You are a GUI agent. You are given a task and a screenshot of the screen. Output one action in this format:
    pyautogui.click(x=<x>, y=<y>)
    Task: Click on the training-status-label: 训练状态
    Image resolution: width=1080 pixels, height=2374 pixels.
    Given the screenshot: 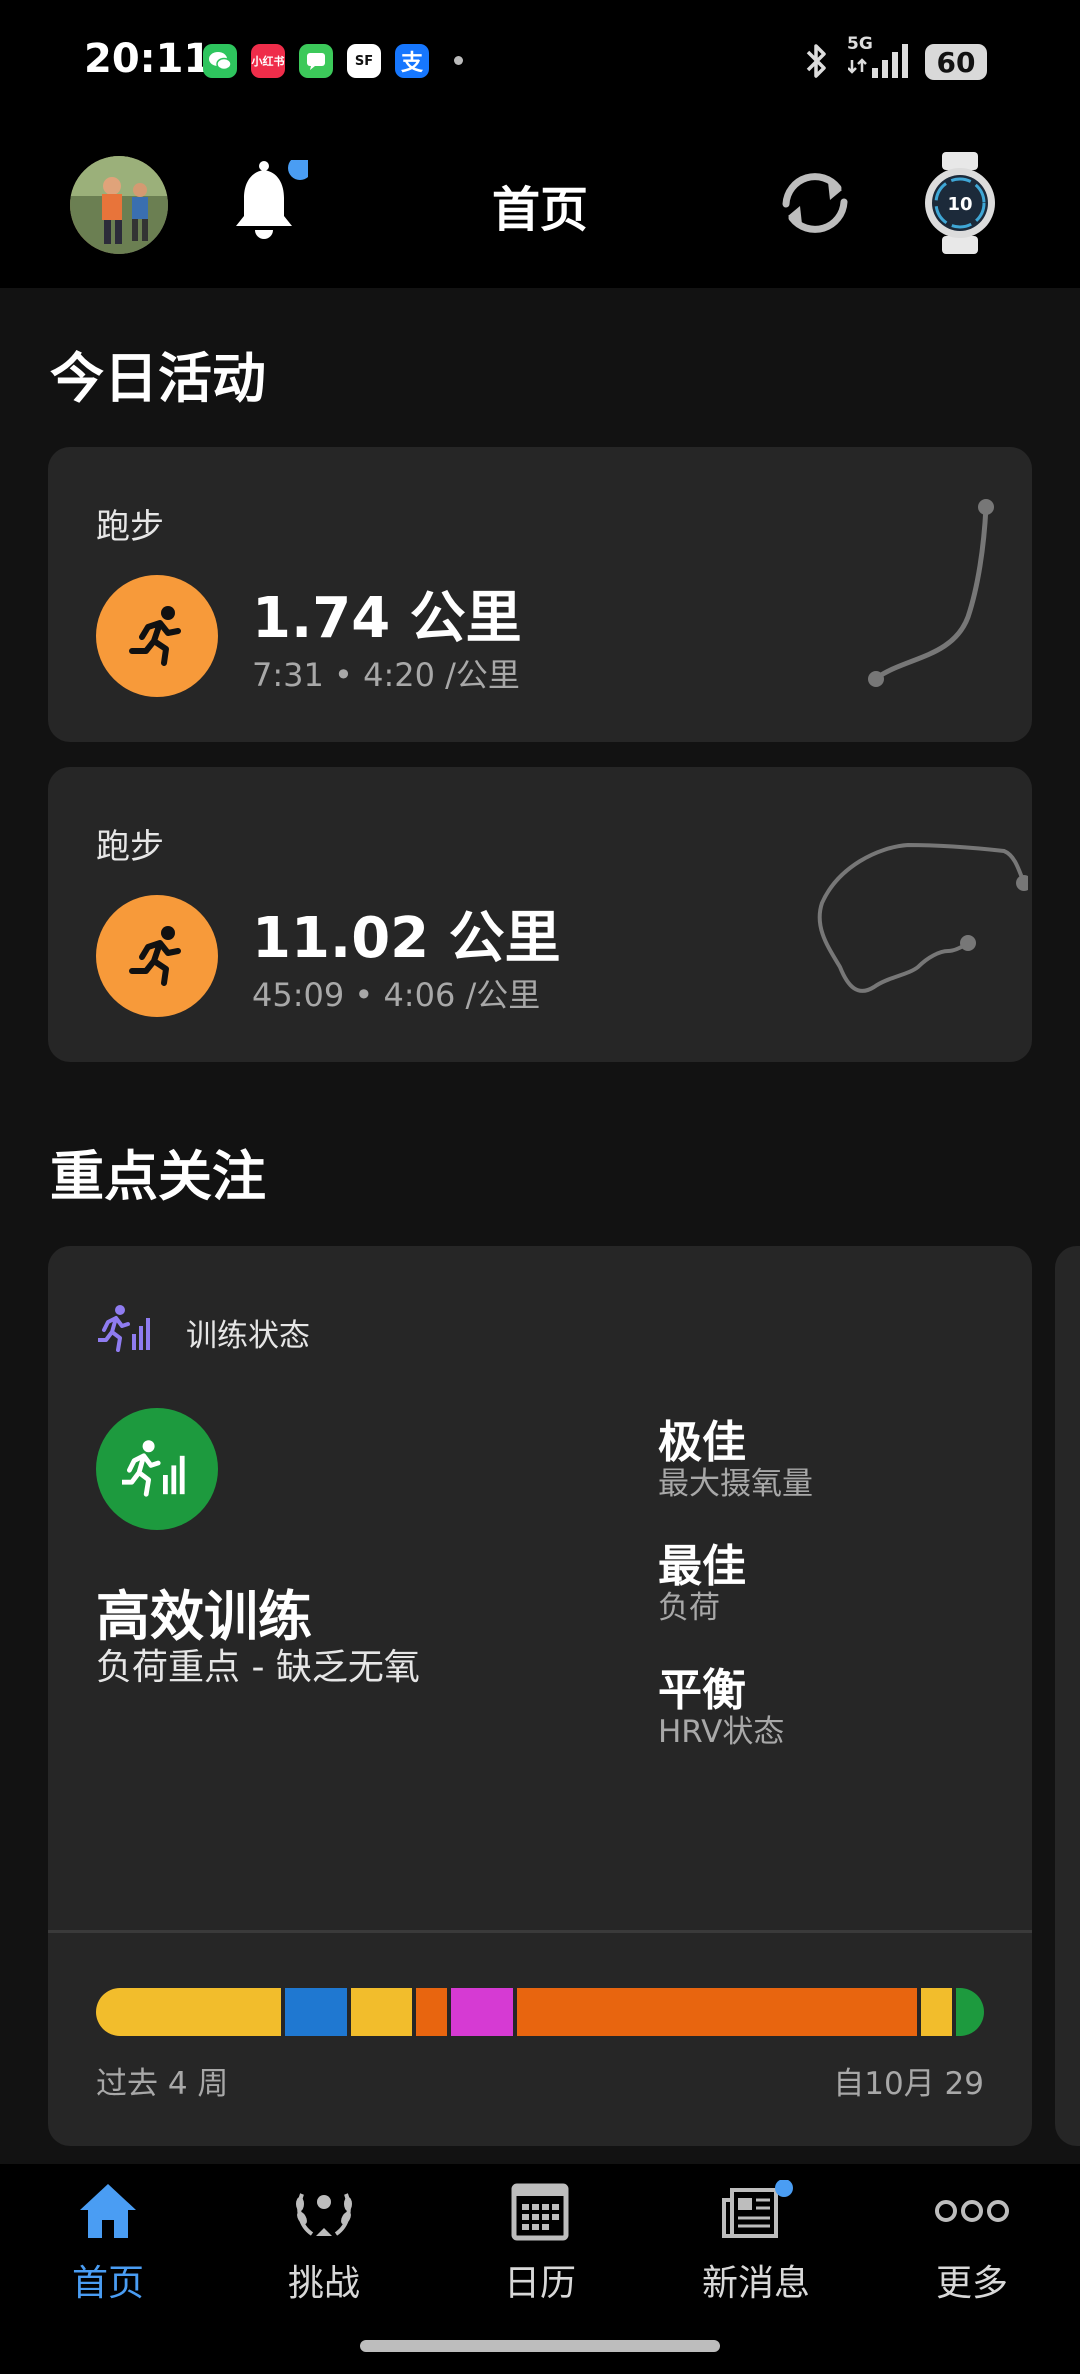 What is the action you would take?
    pyautogui.click(x=248, y=1336)
    